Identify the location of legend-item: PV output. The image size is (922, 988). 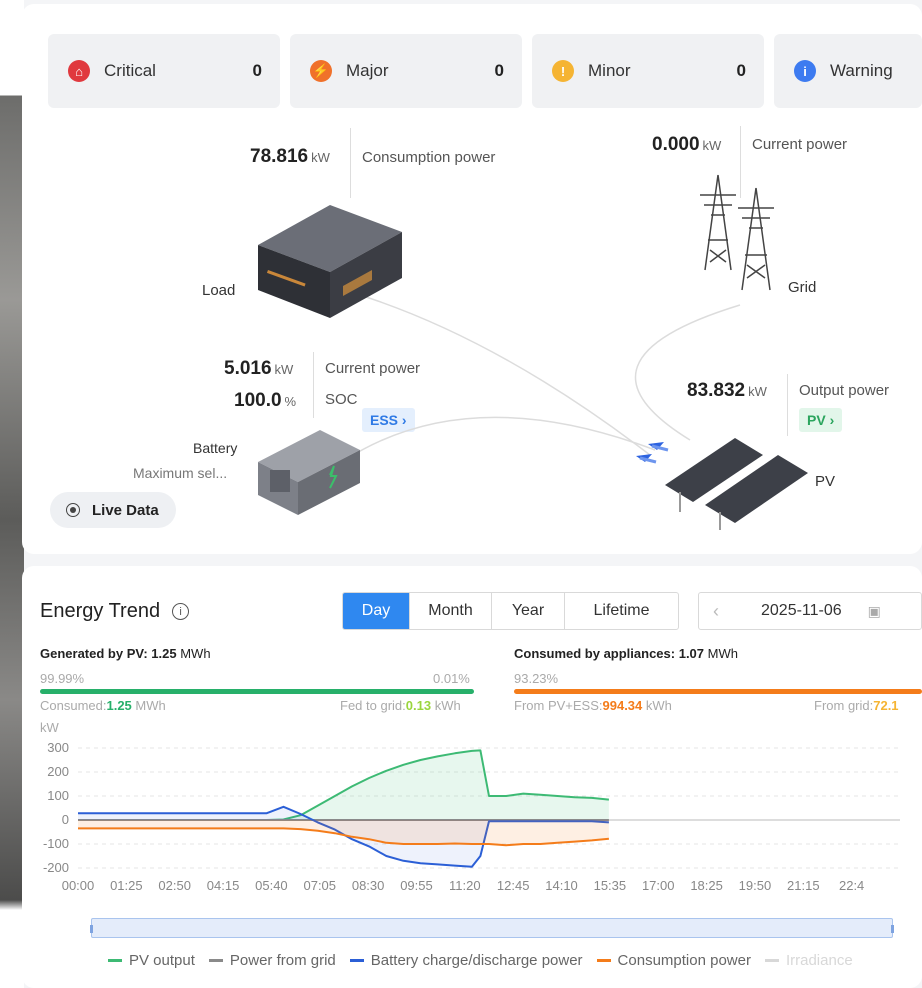
(151, 960).